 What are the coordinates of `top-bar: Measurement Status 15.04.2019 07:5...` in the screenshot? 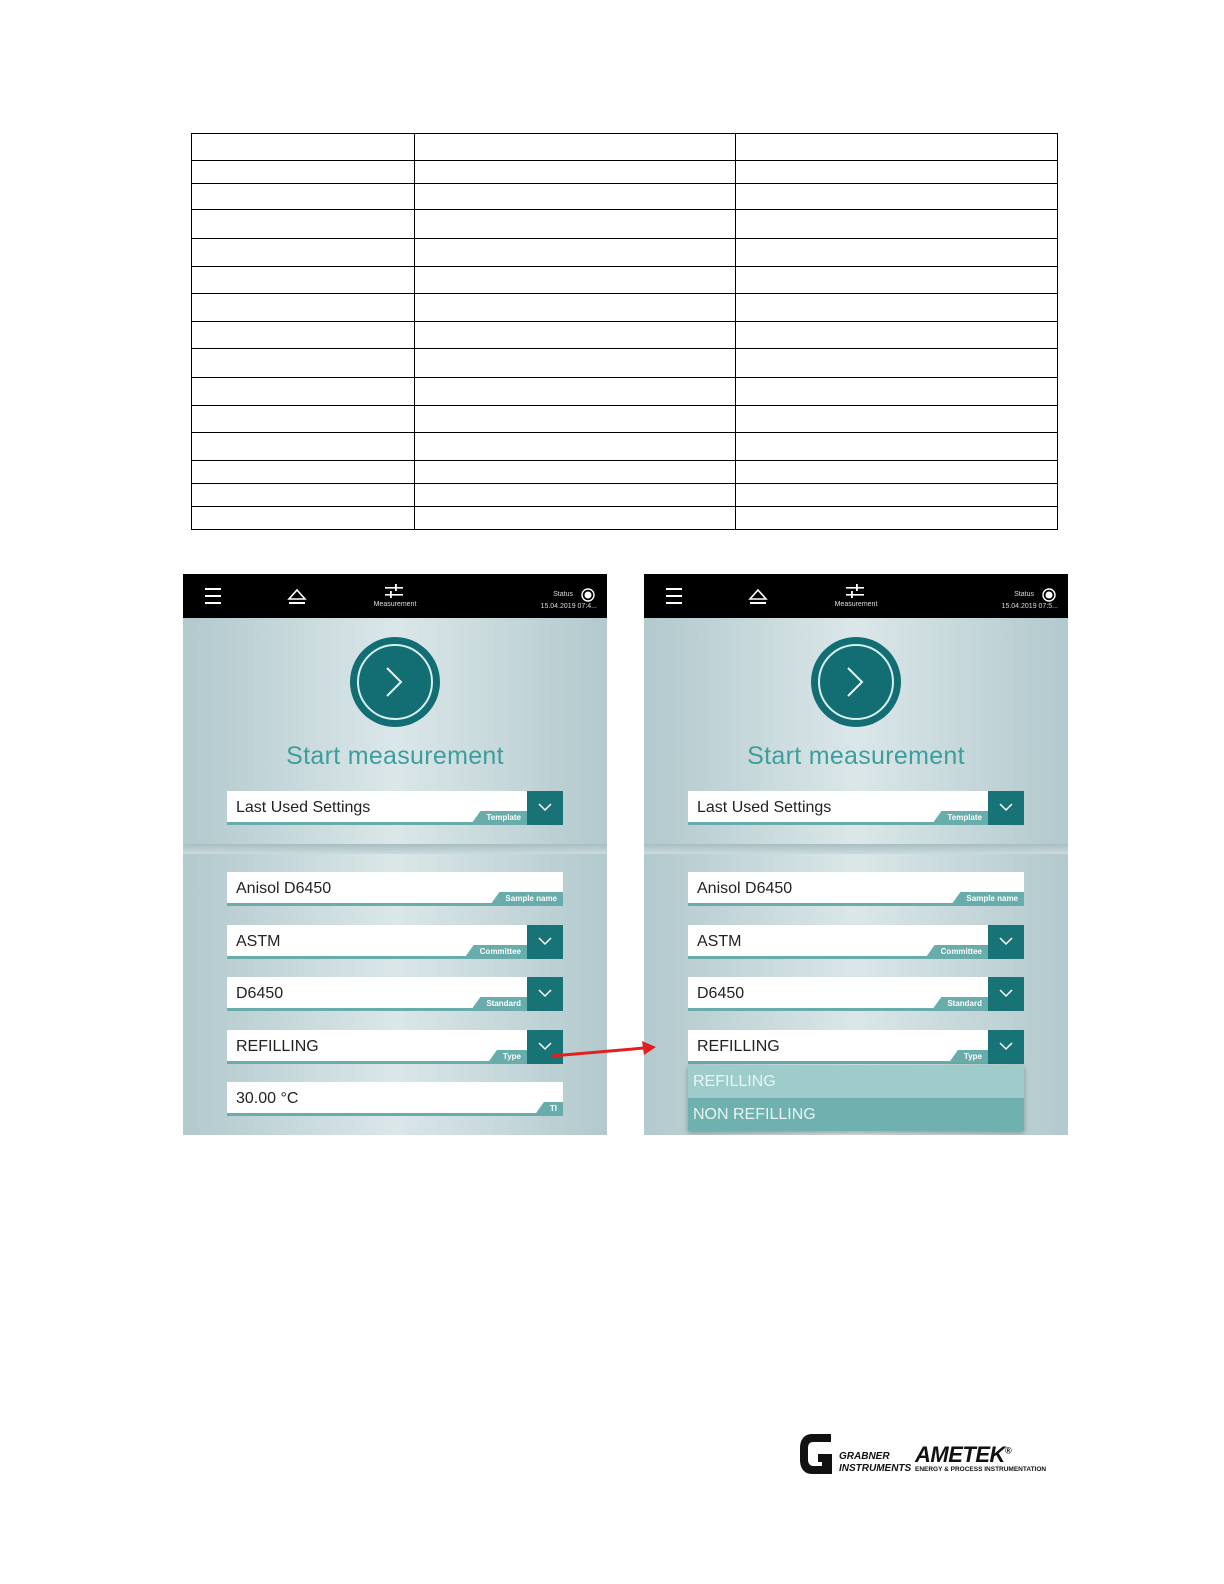 It's located at (856, 596).